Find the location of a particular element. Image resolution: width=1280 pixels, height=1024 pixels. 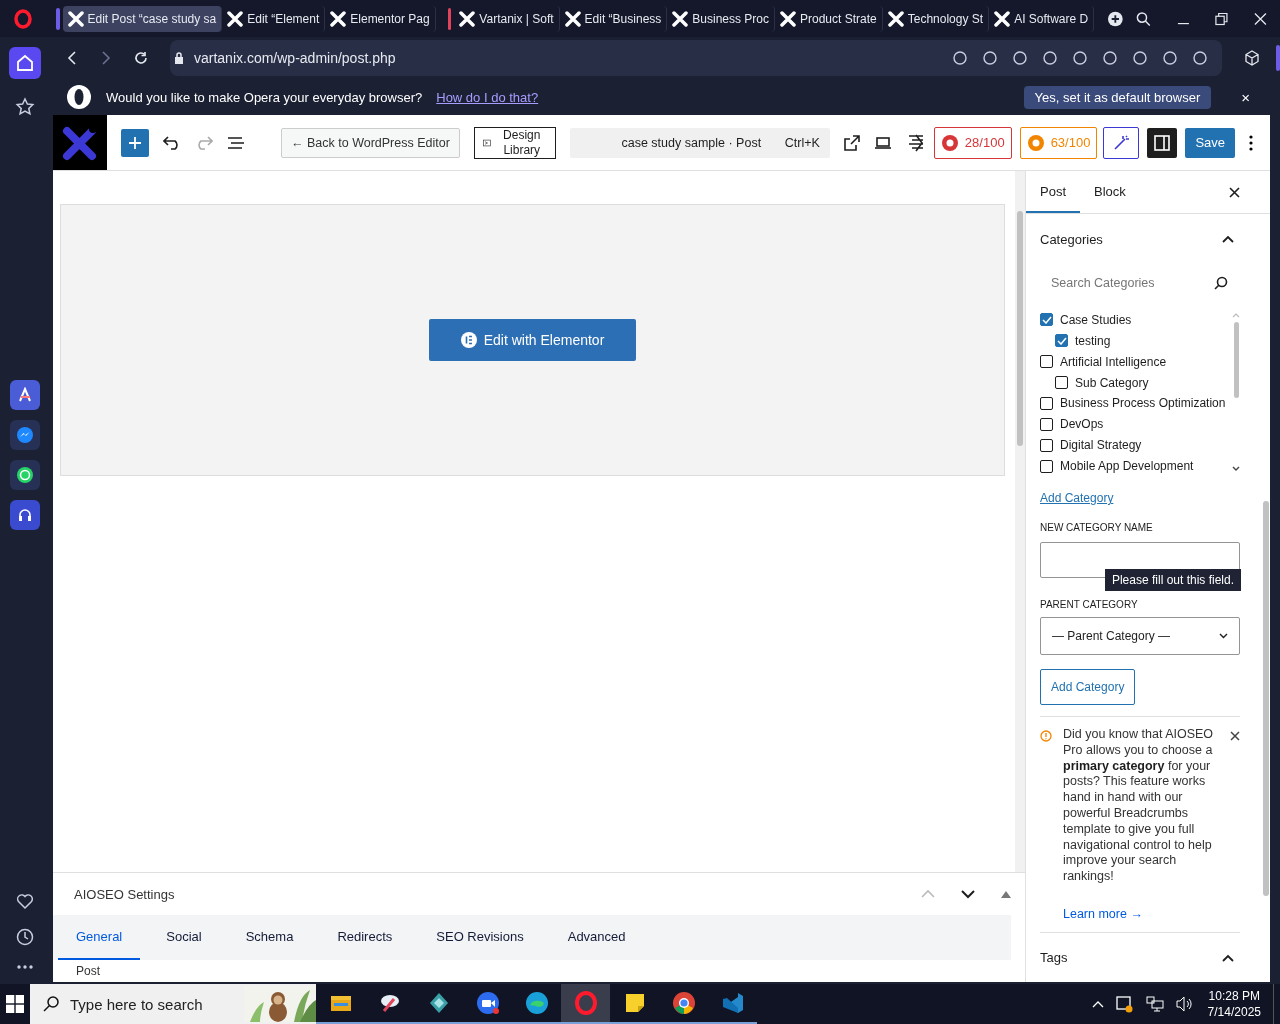

scroll-down-icon is located at coordinates (1236, 469).